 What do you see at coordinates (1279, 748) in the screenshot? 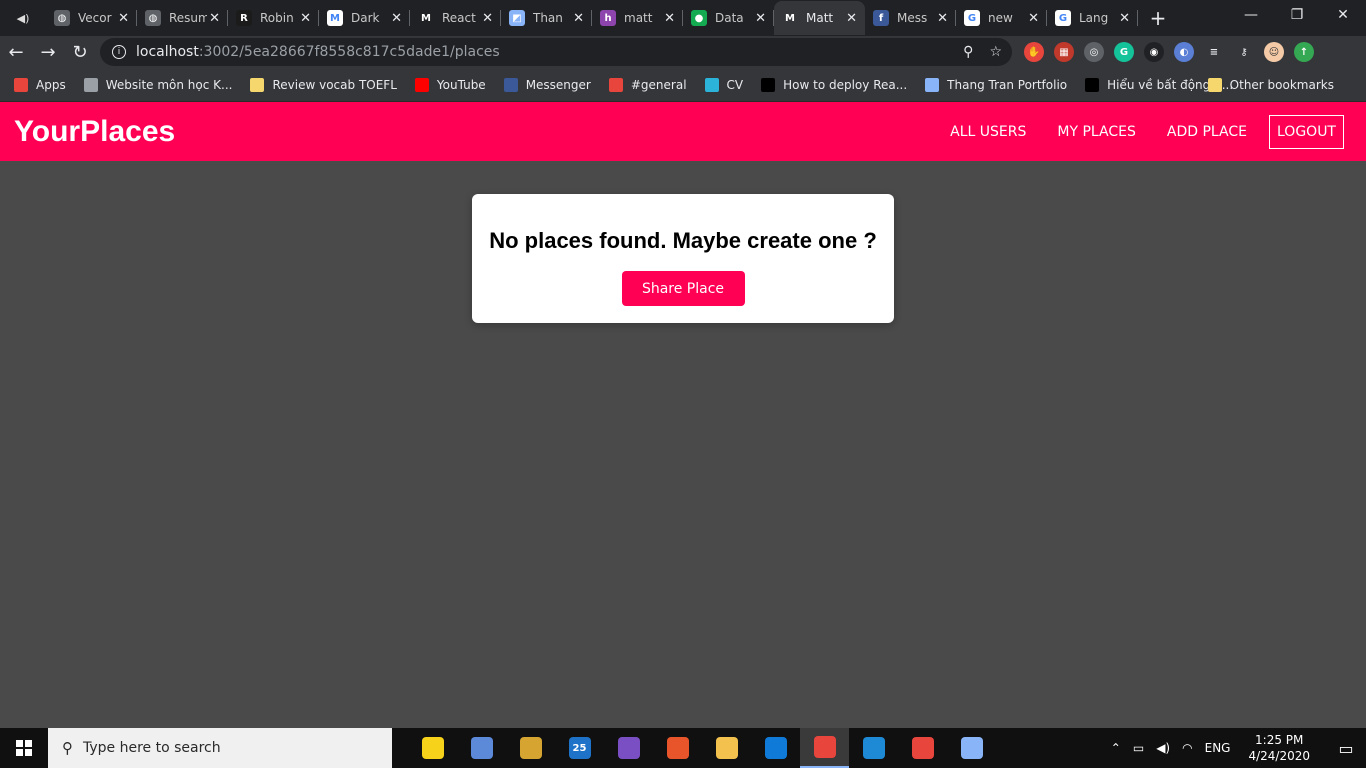
I see `clock: 1:25 PM 4/24/2020` at bounding box center [1279, 748].